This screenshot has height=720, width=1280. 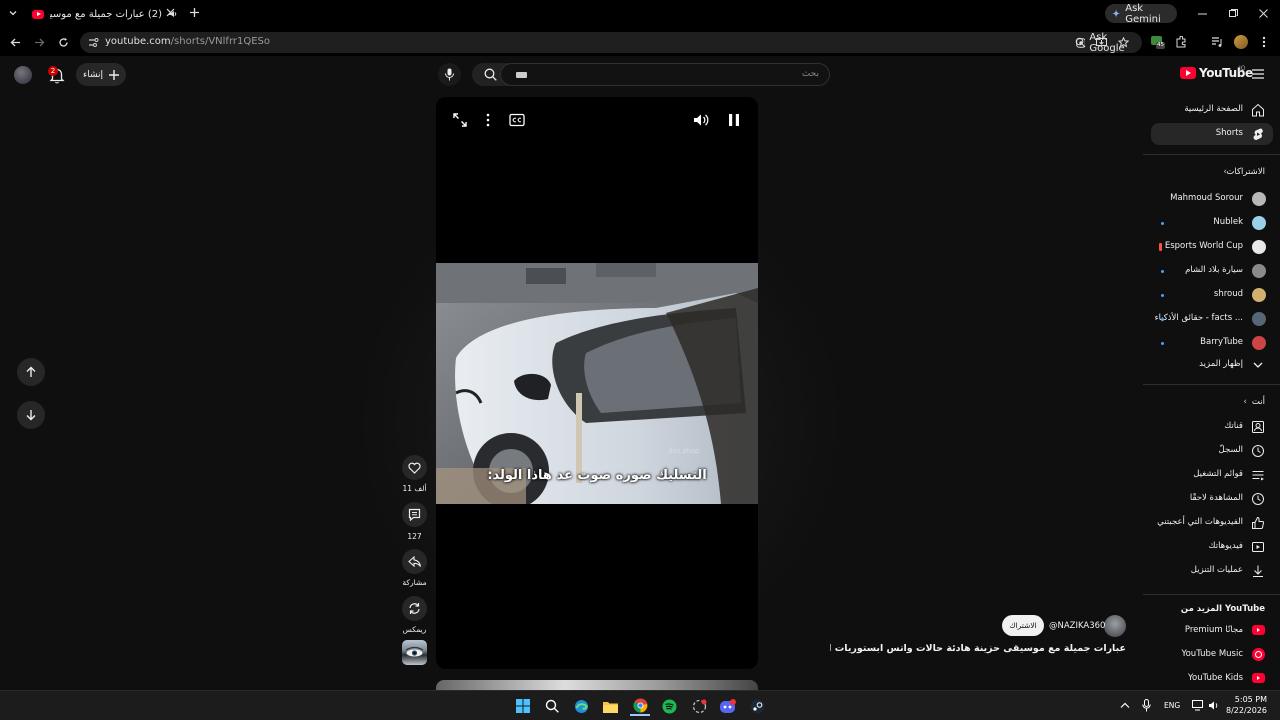 I want to click on chrome-icon, so click(x=640, y=706).